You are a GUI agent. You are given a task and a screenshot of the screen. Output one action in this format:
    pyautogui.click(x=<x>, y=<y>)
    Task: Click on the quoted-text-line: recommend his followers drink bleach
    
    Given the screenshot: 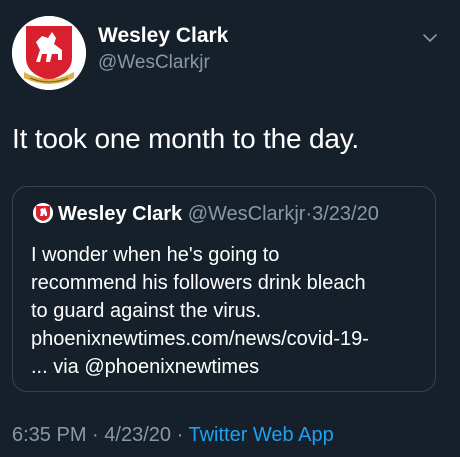 What is the action you would take?
    pyautogui.click(x=198, y=283)
    